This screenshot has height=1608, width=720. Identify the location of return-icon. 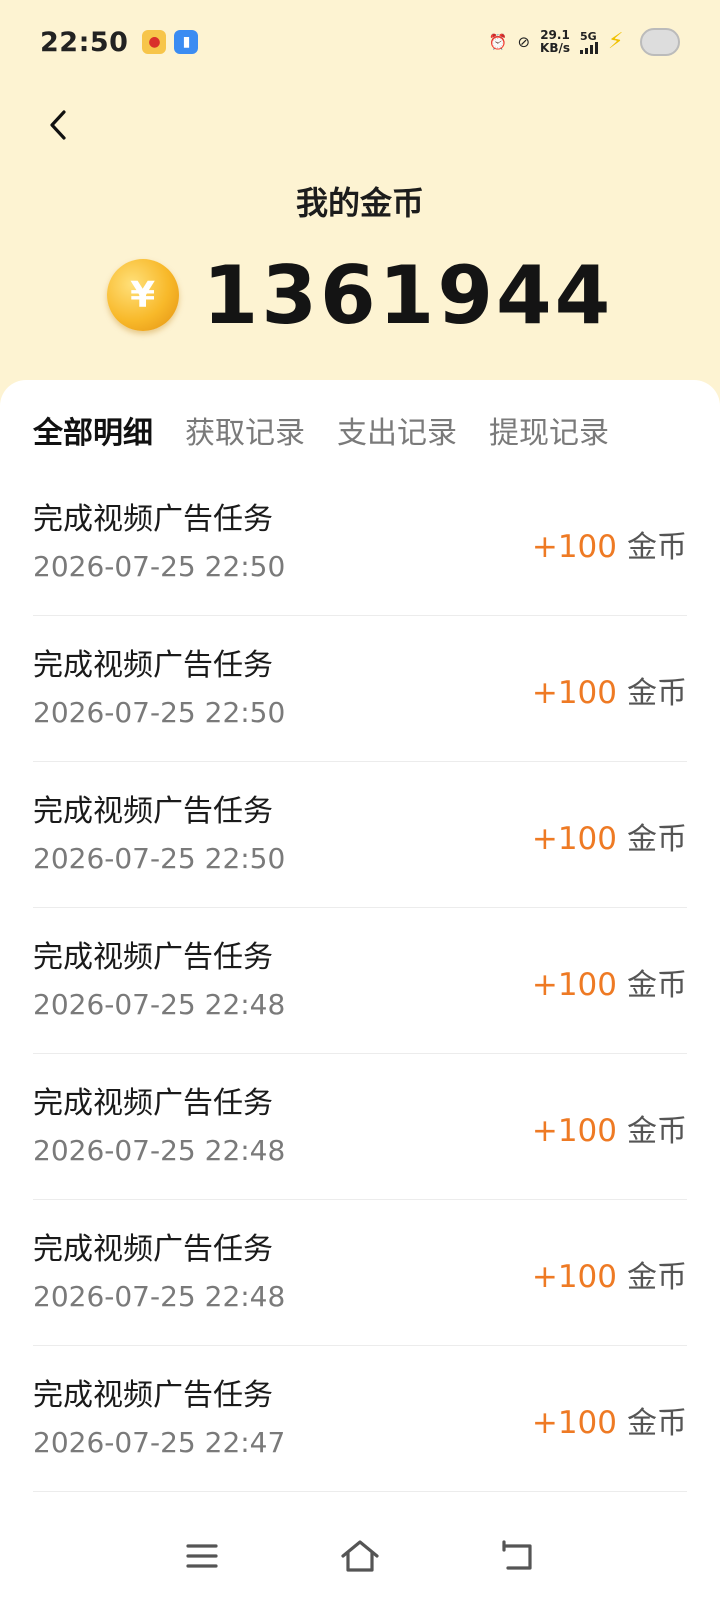
(517, 1555).